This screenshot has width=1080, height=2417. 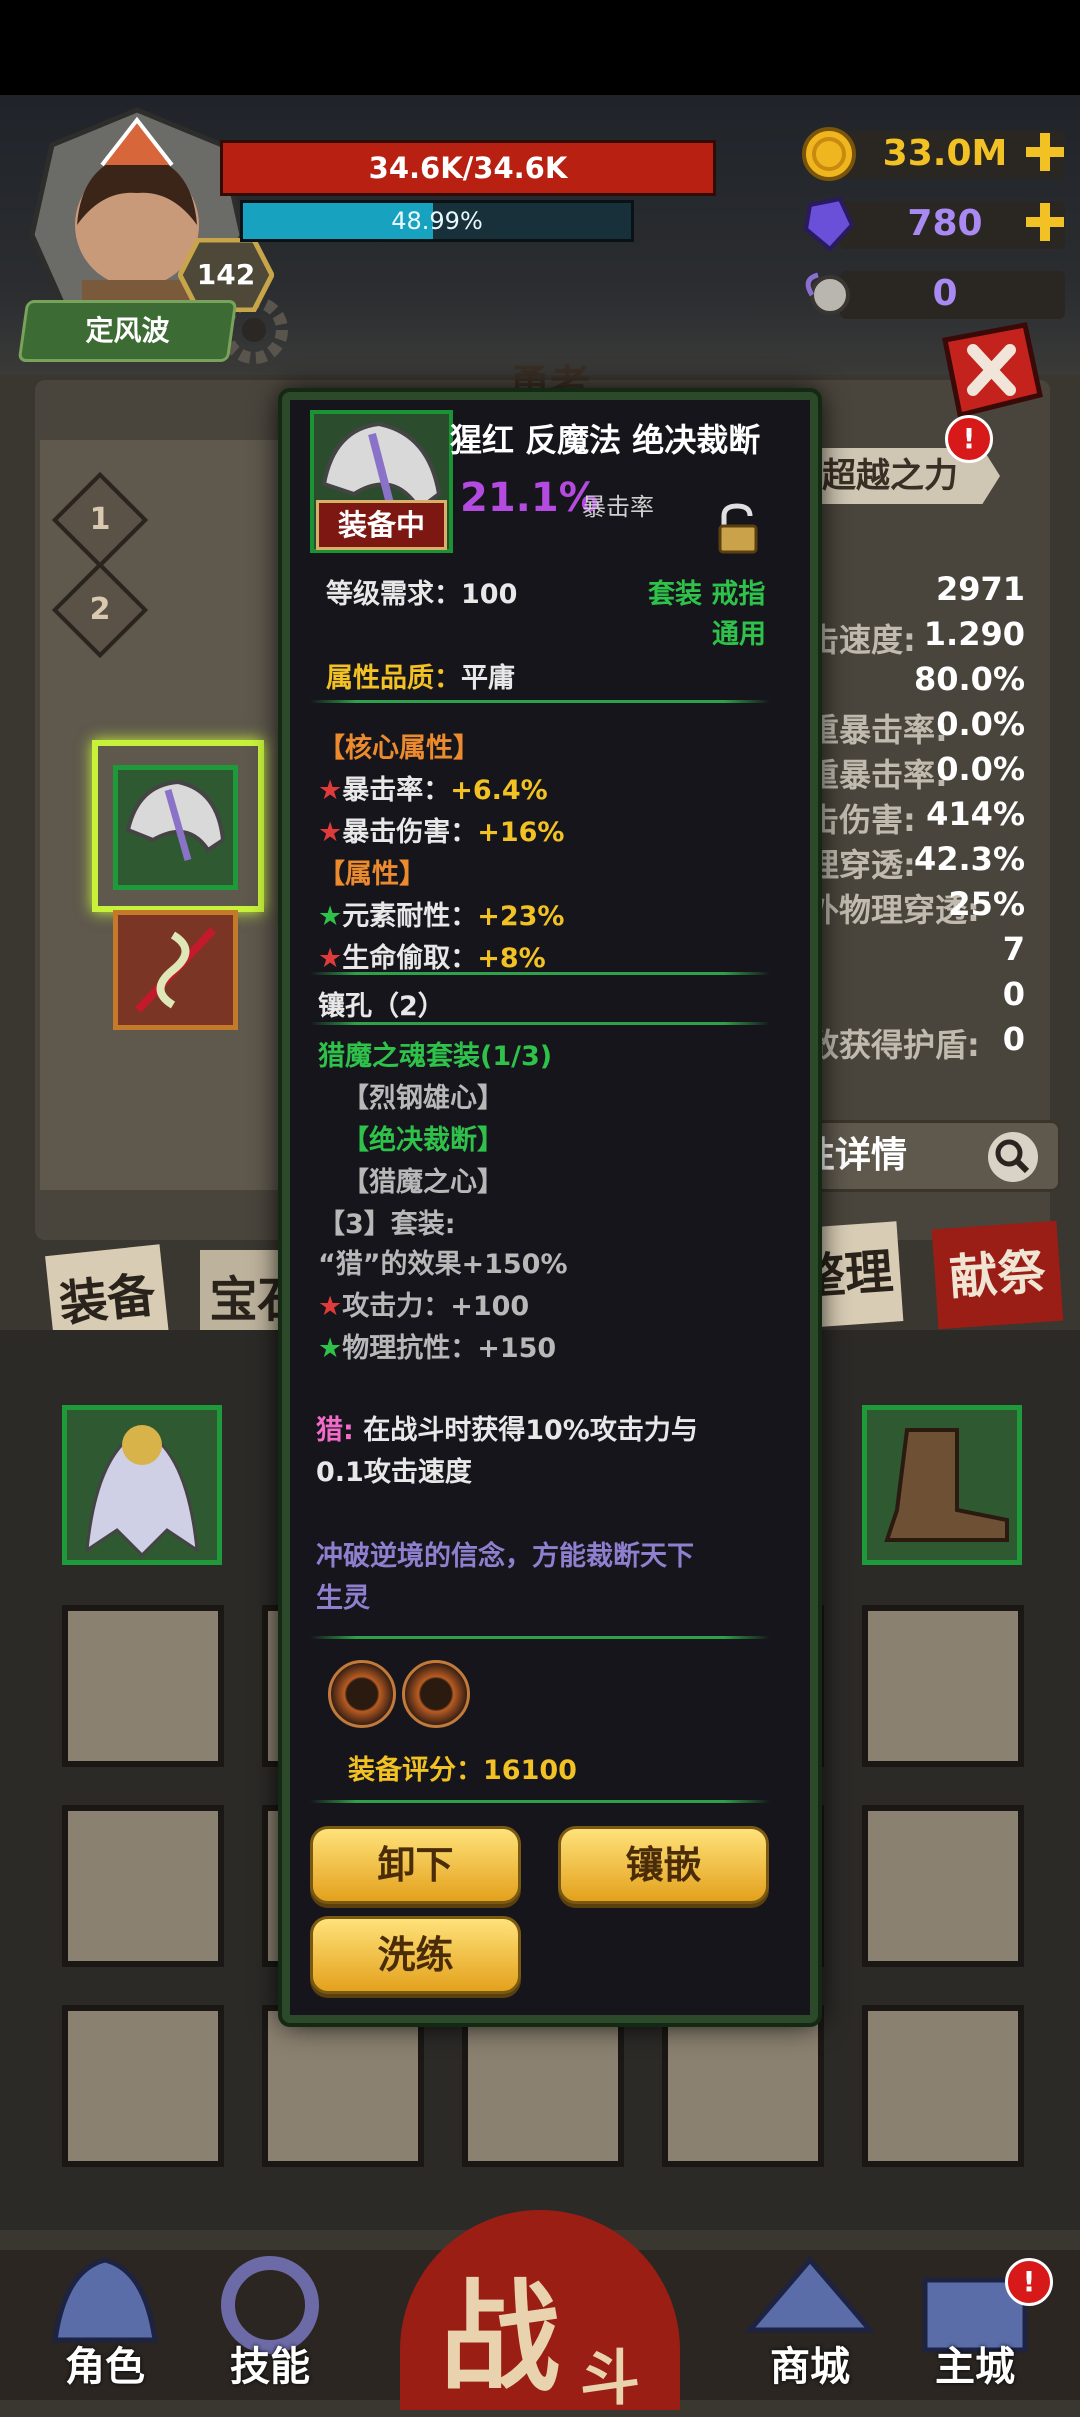 I want to click on nav-character-label: 角色, so click(x=105, y=2367).